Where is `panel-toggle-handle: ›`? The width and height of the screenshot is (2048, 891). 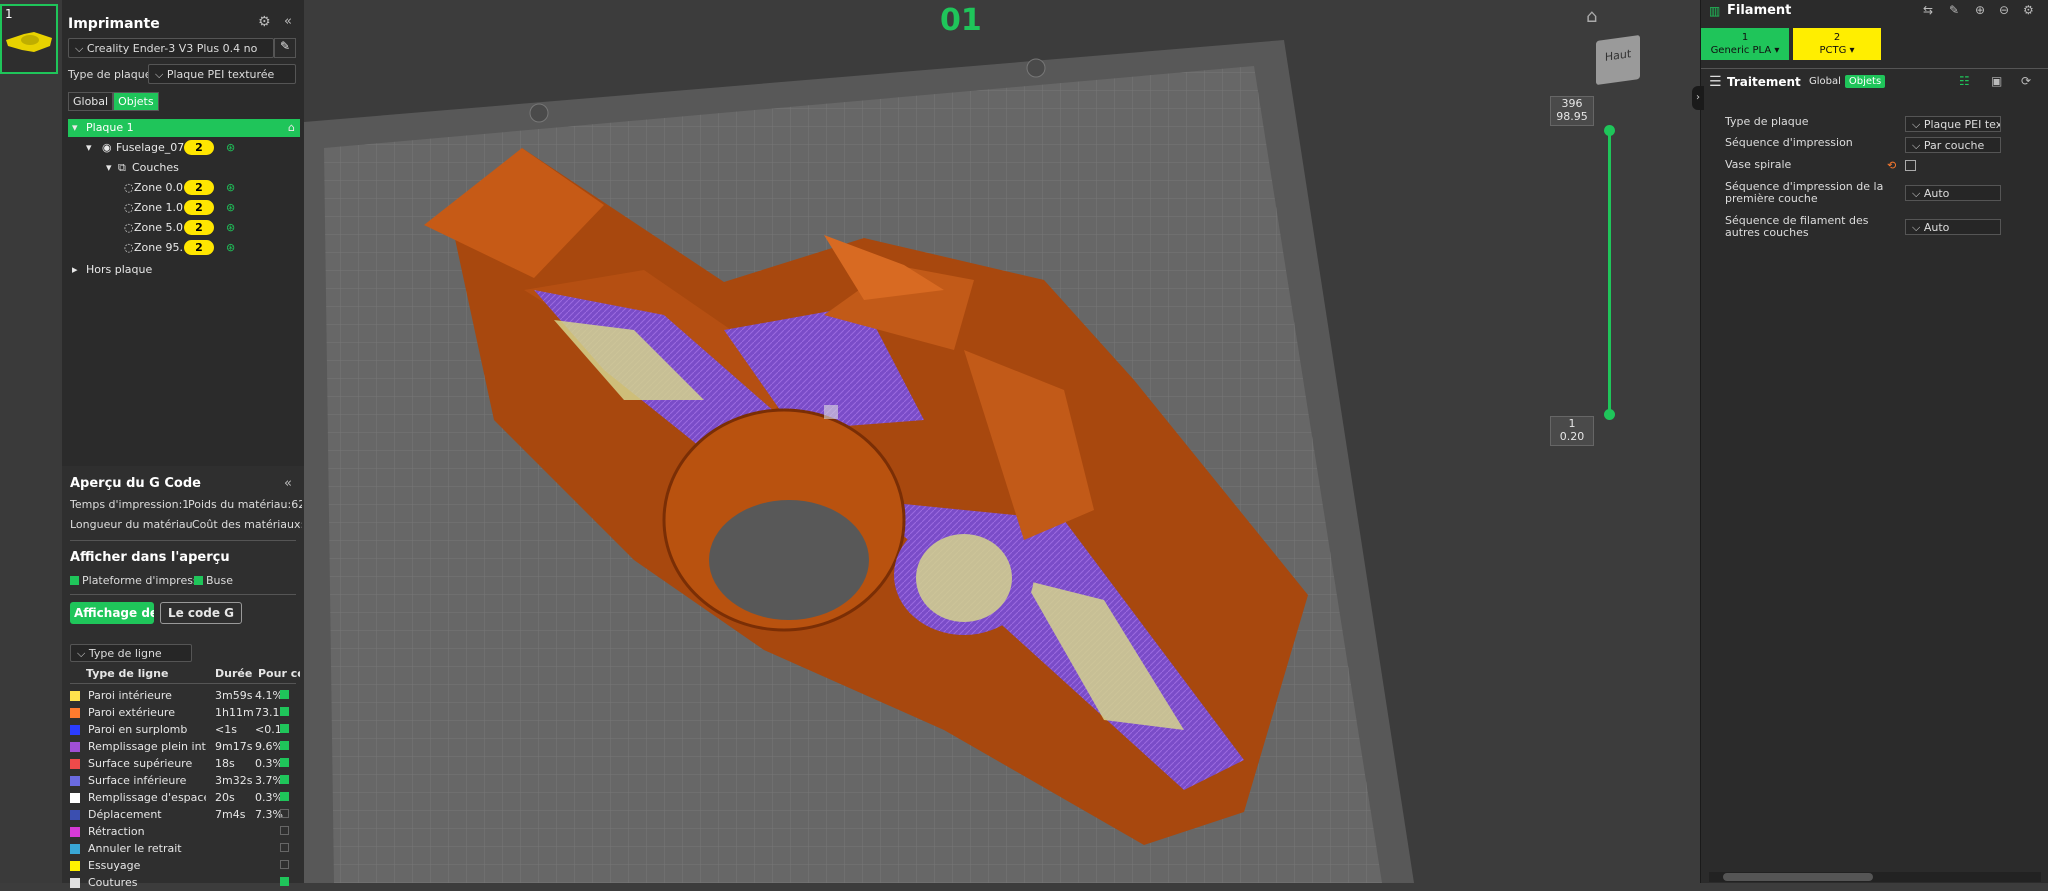
panel-toggle-handle: › is located at coordinates (1698, 98).